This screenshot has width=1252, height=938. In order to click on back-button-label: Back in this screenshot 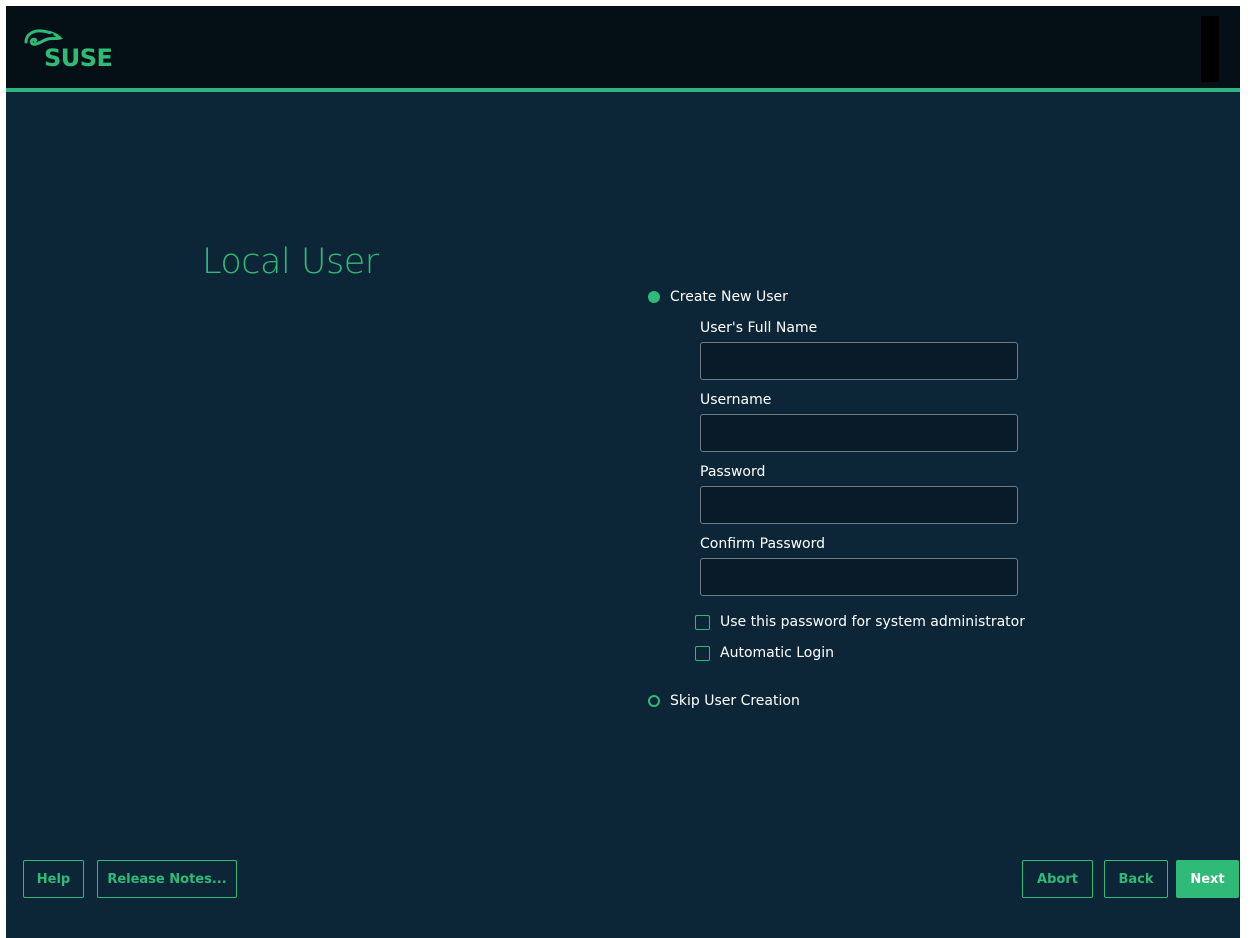, I will do `click(1136, 879)`.